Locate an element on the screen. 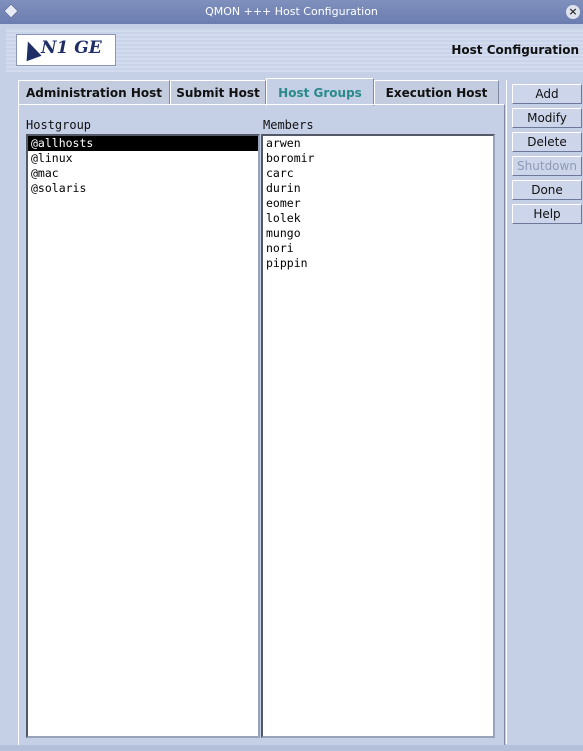 This screenshot has width=583, height=751. hostgroup-label: Hostgroup is located at coordinates (59, 125).